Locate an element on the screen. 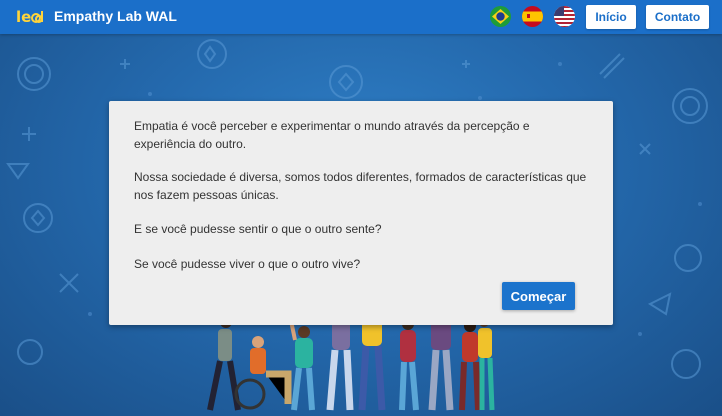  brazil-flag-icon is located at coordinates (500, 16).